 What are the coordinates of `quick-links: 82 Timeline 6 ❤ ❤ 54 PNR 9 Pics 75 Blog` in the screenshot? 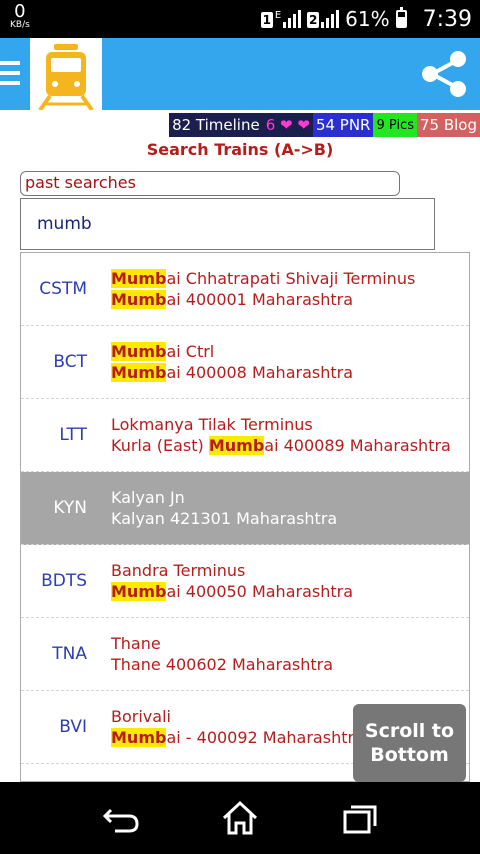 It's located at (324, 125).